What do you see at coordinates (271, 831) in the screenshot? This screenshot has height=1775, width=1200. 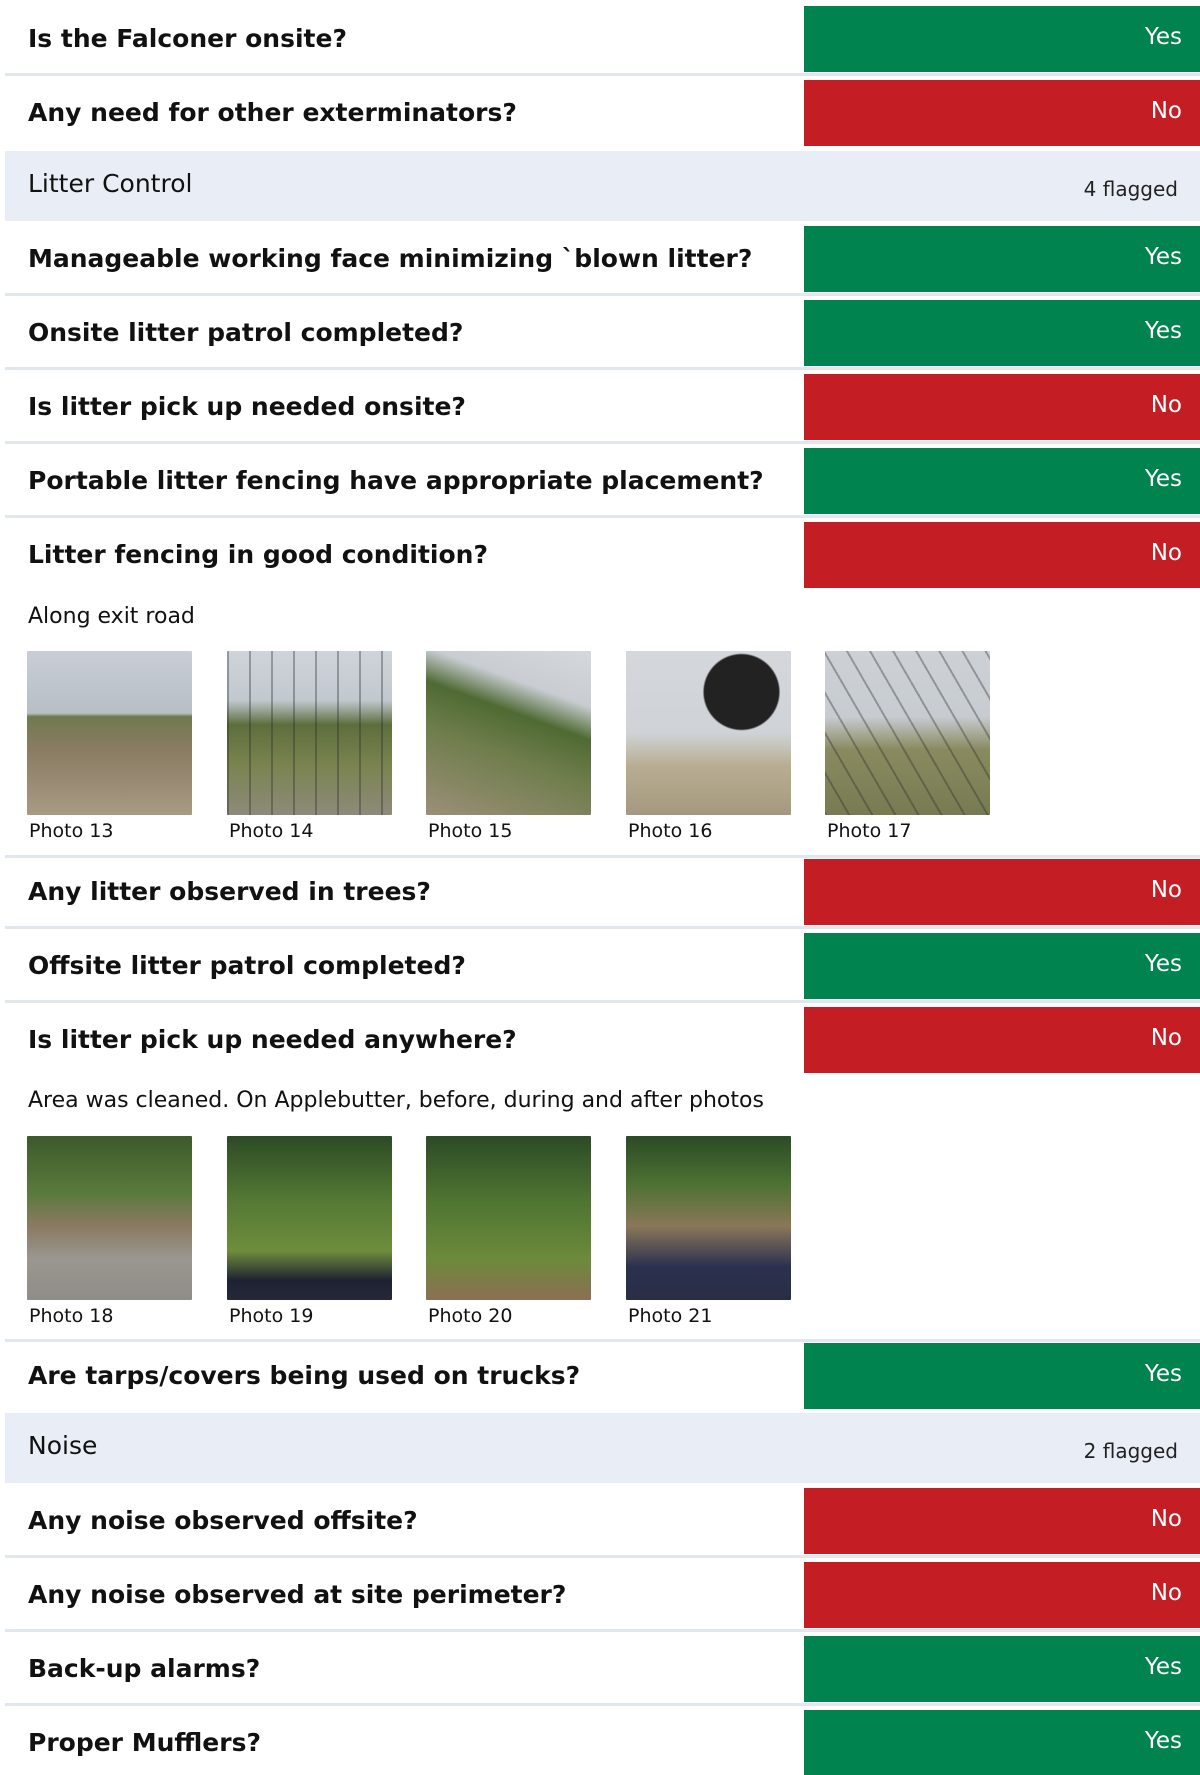 I see `photo-caption: Photo 14` at bounding box center [271, 831].